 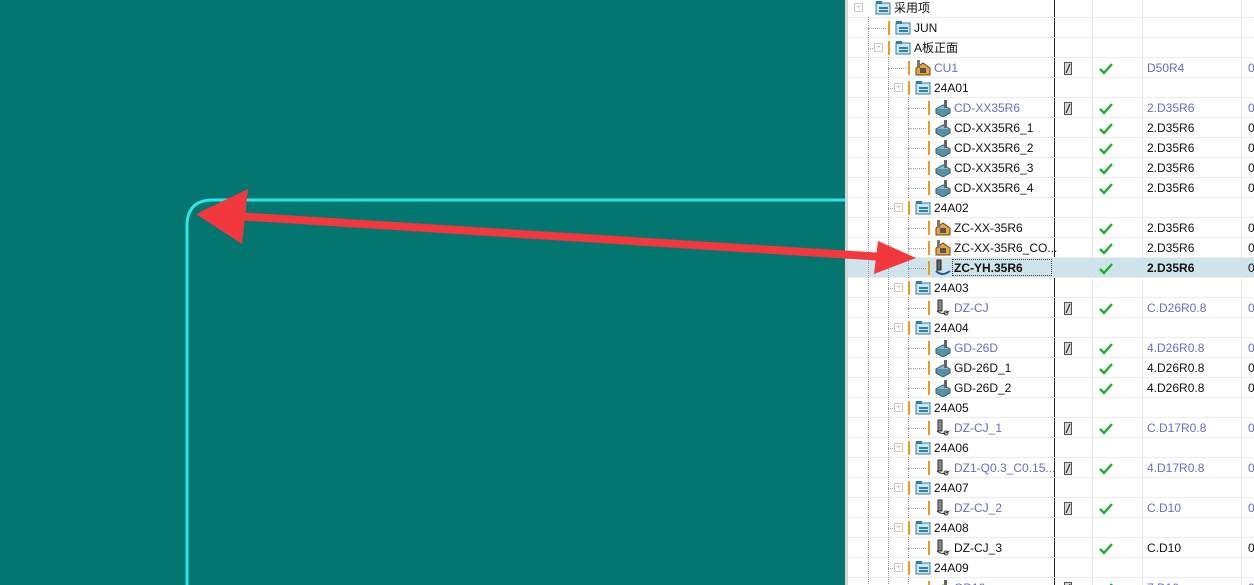 I want to click on tree-folder-row: - 24A05, so click(x=1051, y=407).